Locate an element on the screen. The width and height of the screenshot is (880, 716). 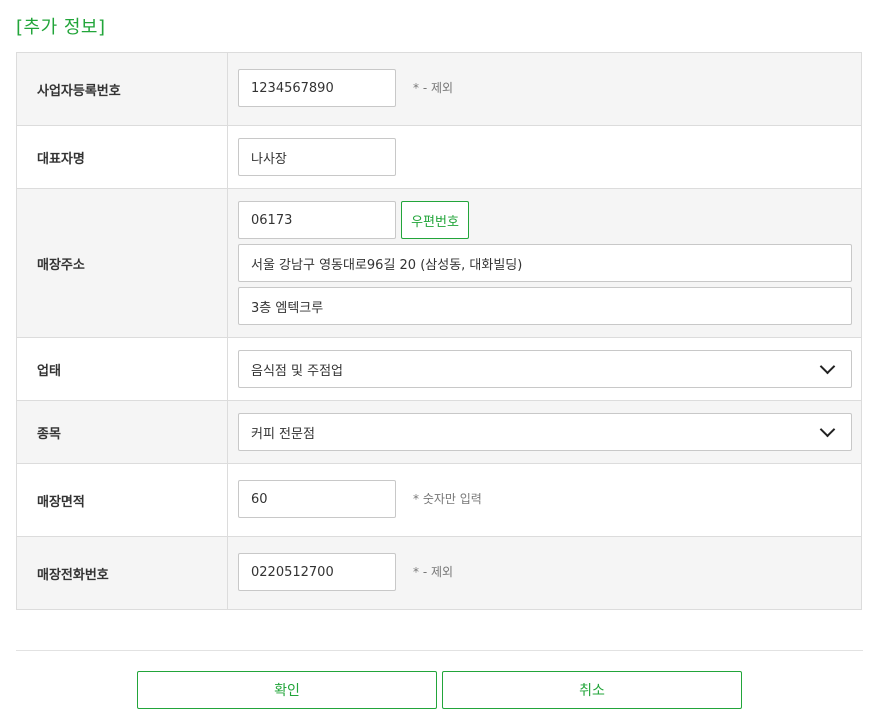
row-store-area: 매장면적 * 숫자만 입력 is located at coordinates (439, 500).